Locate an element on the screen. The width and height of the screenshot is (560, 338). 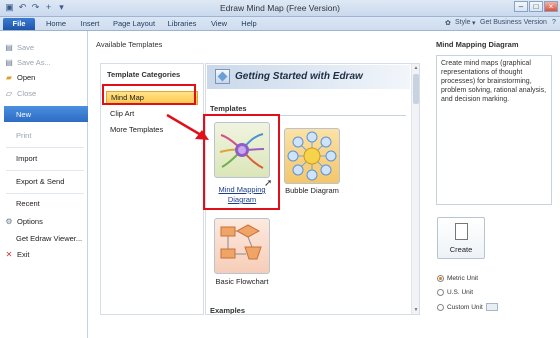
templates-scrollbar: ▲ ▼ is located at coordinates (415, 189).